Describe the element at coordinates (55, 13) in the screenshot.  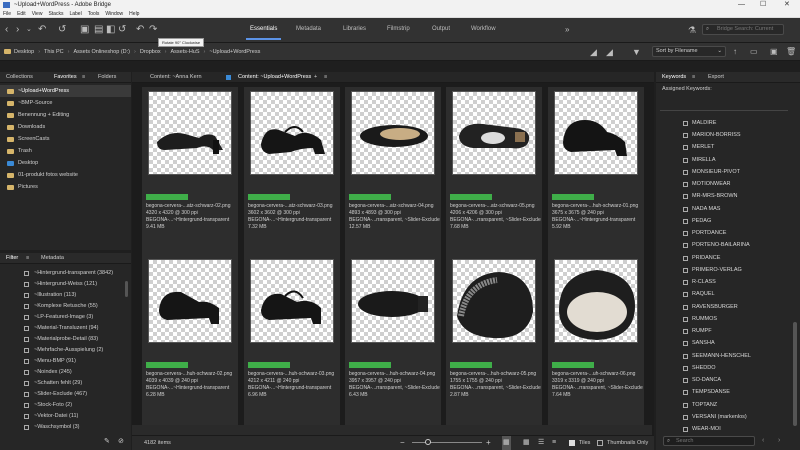
I see `menu-stacks: Stacks` at that location.